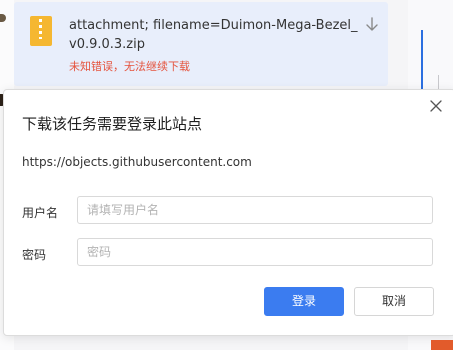  I want to click on close-icon, so click(436, 106).